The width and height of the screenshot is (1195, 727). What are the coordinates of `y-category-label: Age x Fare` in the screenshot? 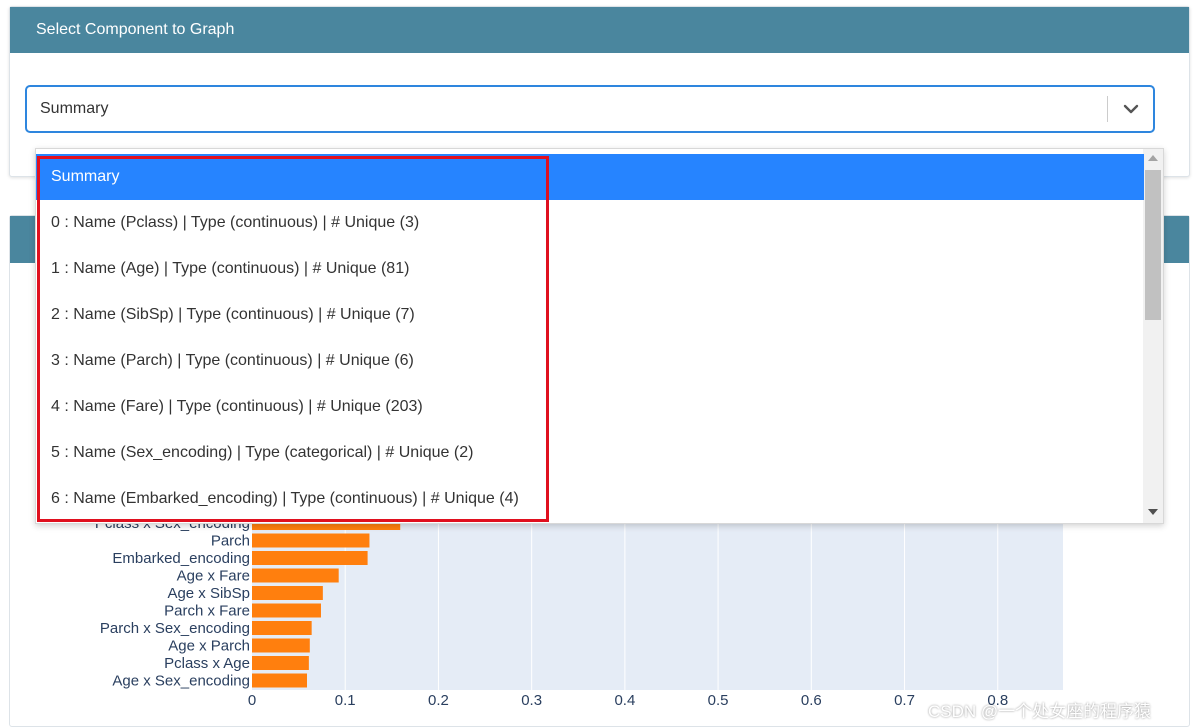 It's located at (213, 576).